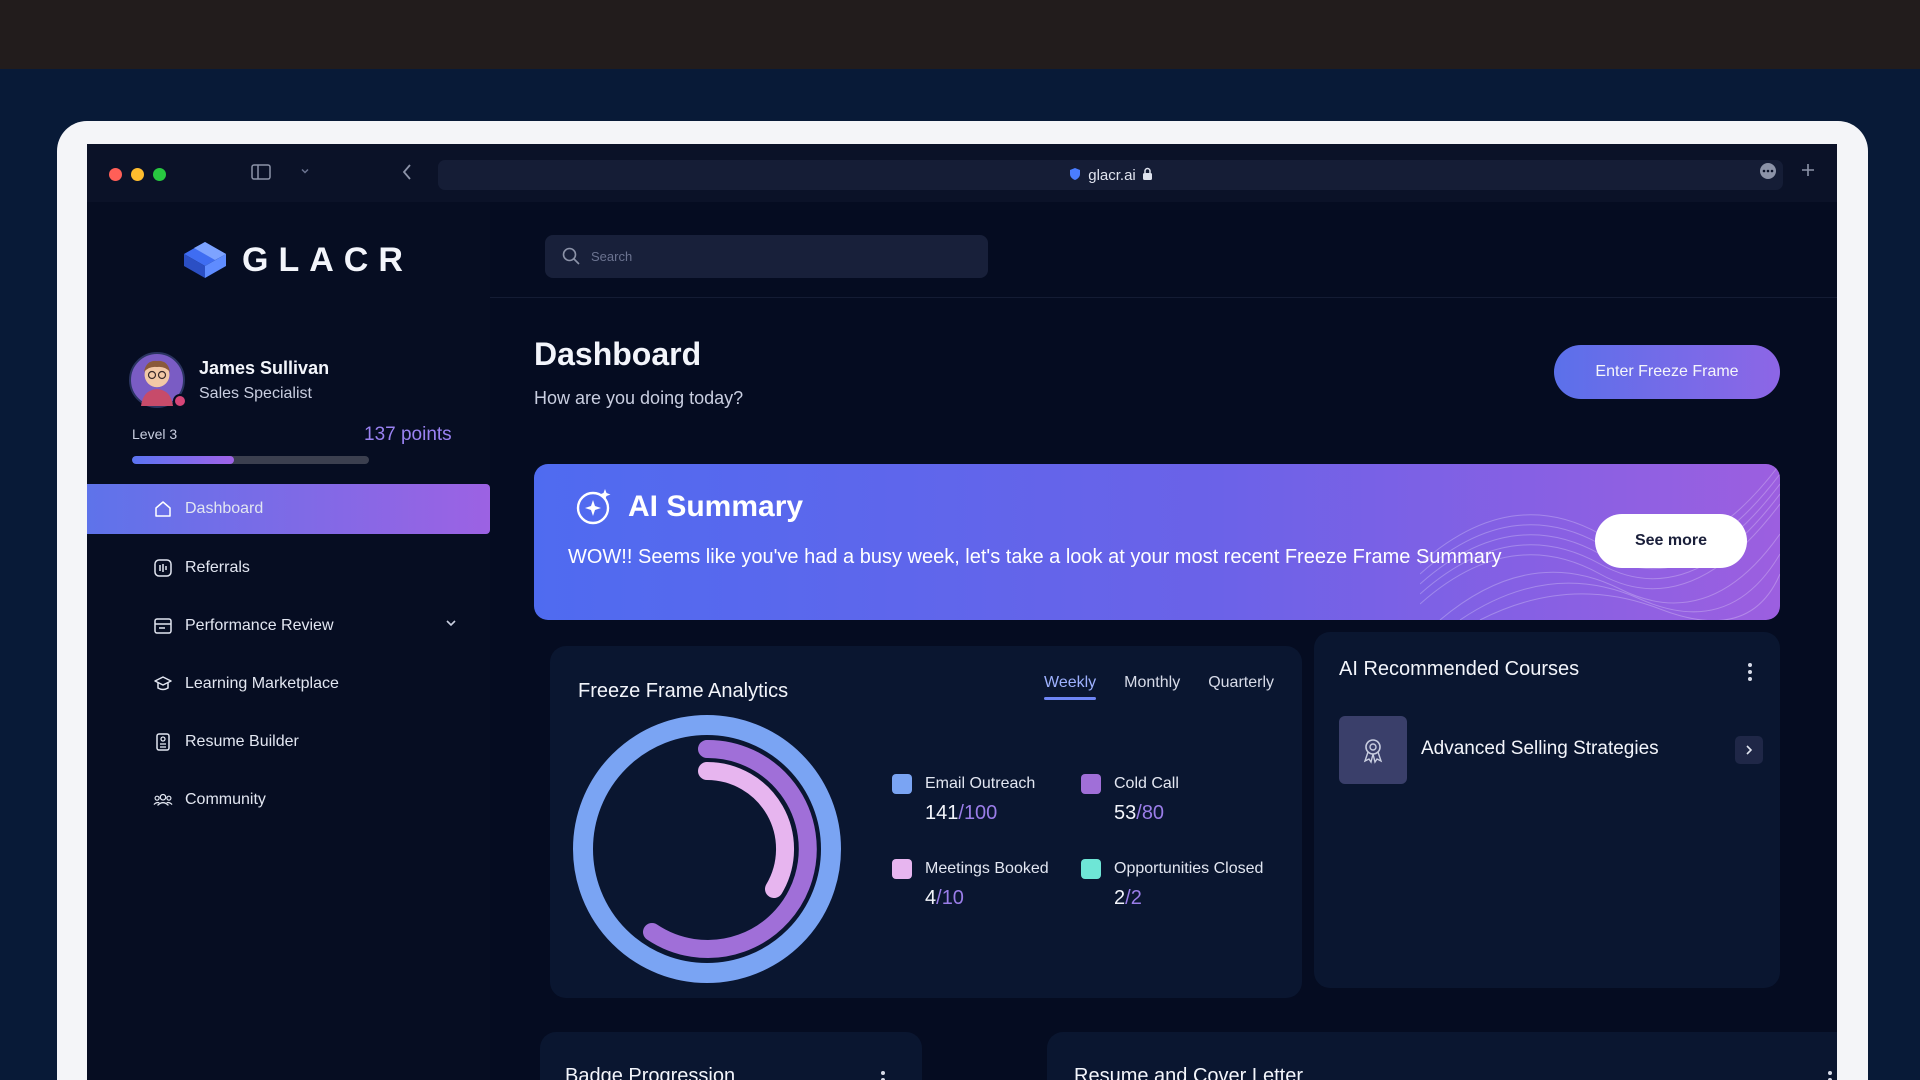 The height and width of the screenshot is (1080, 1920). Describe the element at coordinates (960, 34) in the screenshot. I see `top-strip` at that location.